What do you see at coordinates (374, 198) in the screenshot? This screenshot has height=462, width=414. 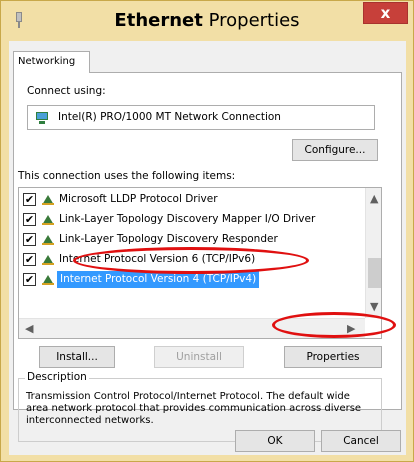 I see `scroll-up-icon: ▲` at bounding box center [374, 198].